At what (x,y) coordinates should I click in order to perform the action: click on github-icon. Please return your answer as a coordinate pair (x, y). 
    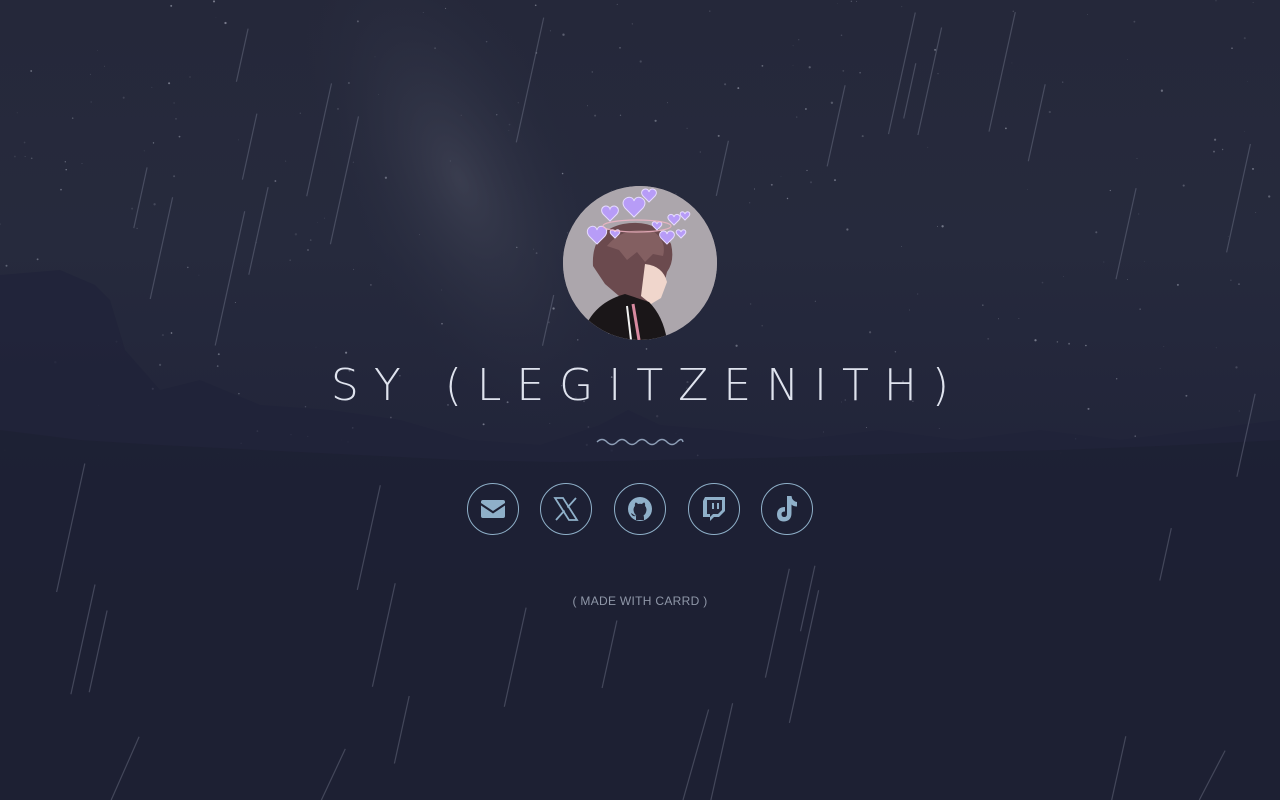
    Looking at the image, I should click on (640, 509).